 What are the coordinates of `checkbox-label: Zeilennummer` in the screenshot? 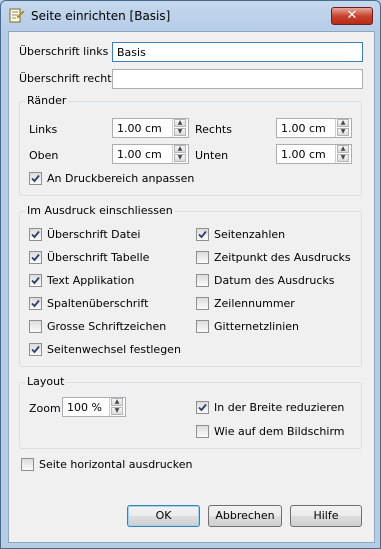 It's located at (254, 303).